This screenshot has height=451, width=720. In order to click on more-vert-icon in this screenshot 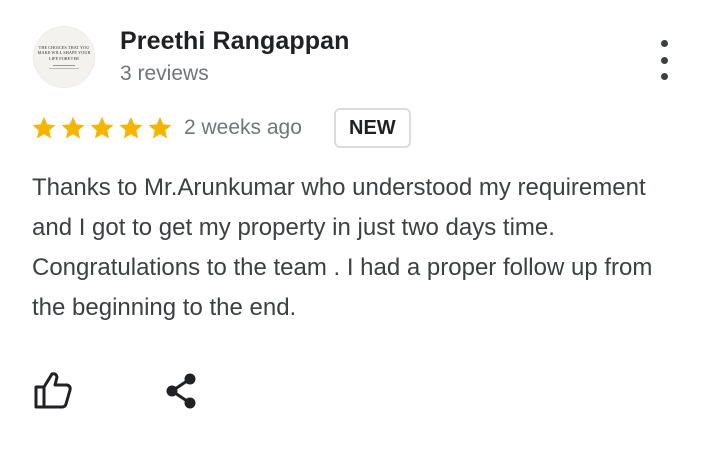, I will do `click(664, 60)`.